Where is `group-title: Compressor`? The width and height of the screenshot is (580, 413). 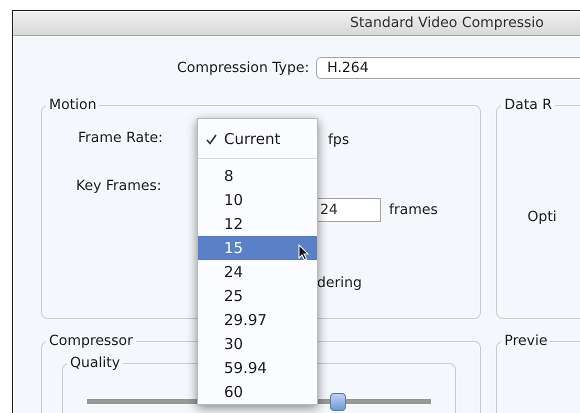 group-title: Compressor is located at coordinates (91, 341).